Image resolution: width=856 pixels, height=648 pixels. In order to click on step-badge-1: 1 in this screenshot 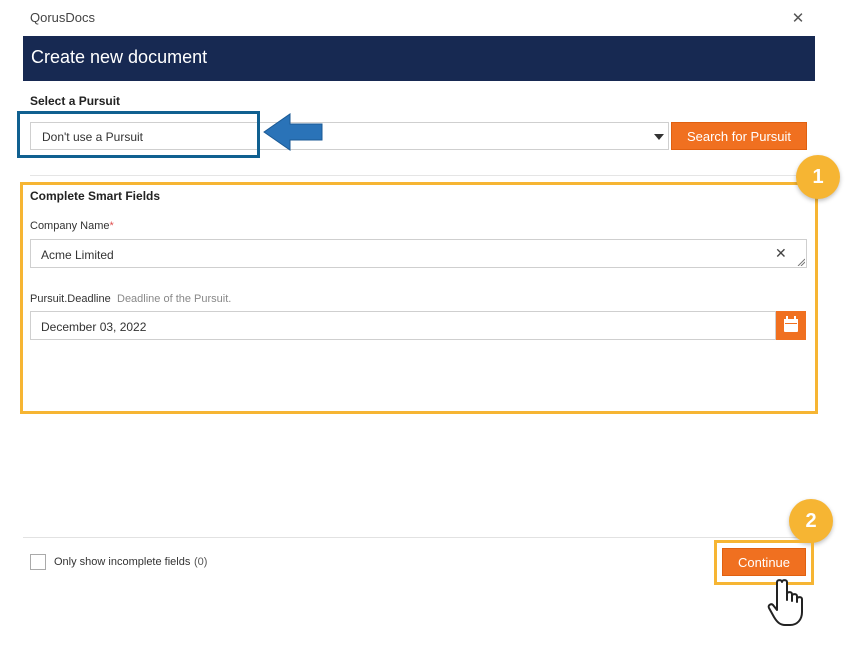, I will do `click(818, 177)`.